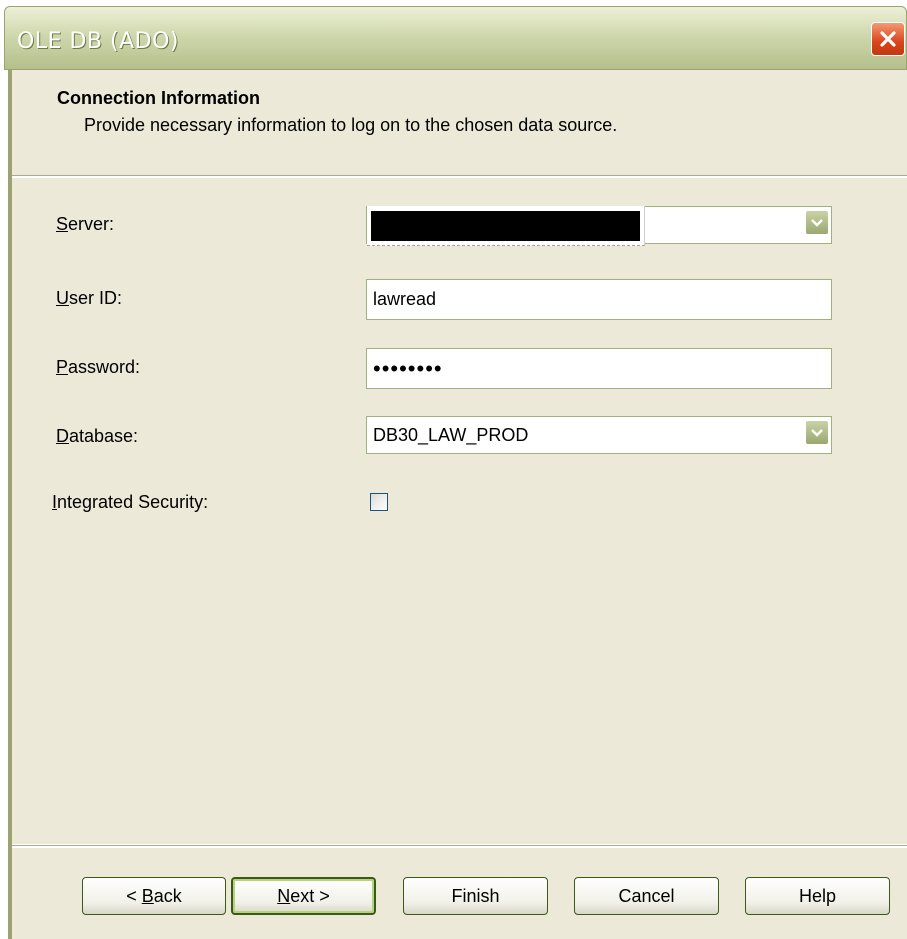 Image resolution: width=907 pixels, height=939 pixels. What do you see at coordinates (158, 98) in the screenshot?
I see `header-title: Connection Information` at bounding box center [158, 98].